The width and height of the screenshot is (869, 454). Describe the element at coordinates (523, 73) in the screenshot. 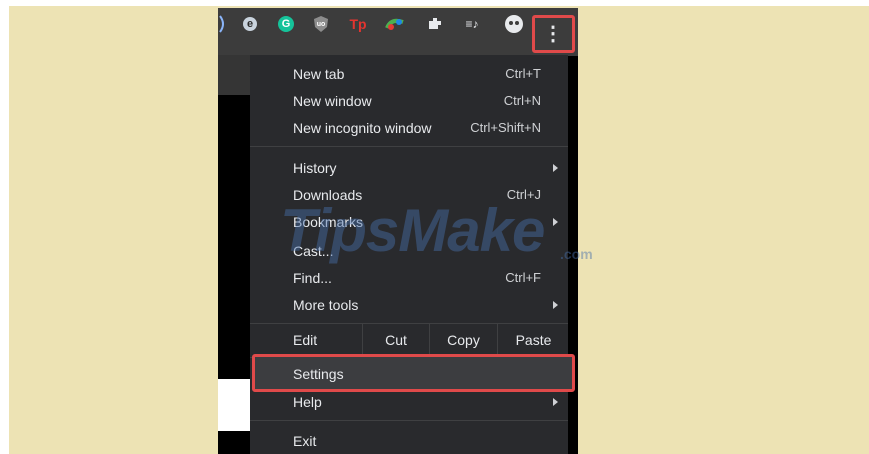

I see `shortcut-label: Ctrl+T` at that location.